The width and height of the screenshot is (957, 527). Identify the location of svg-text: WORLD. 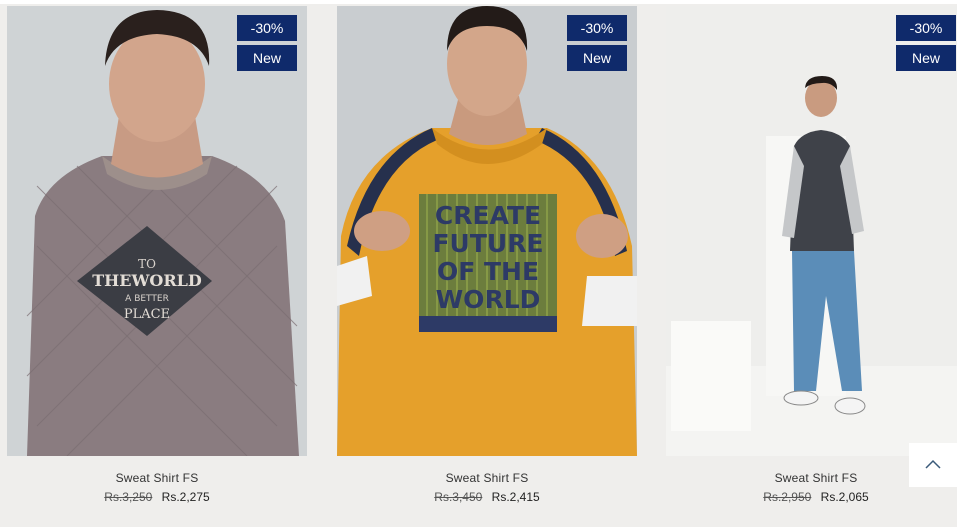
(488, 299).